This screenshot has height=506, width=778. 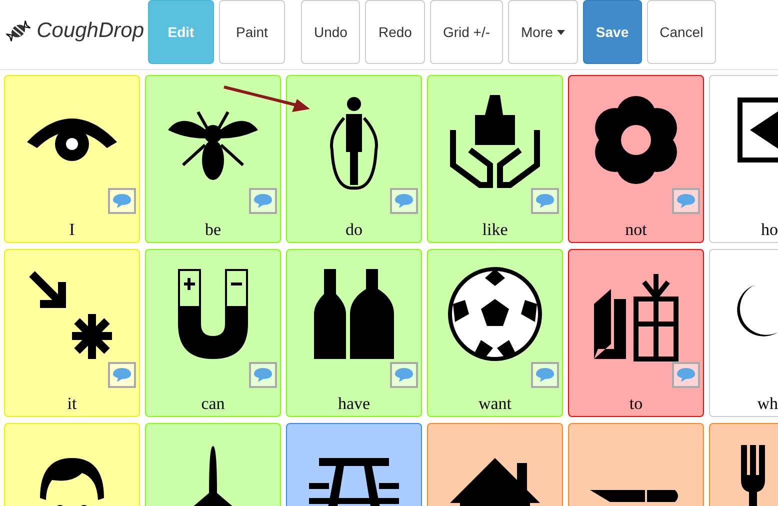 I want to click on more-dropdown-button: More, so click(x=543, y=32).